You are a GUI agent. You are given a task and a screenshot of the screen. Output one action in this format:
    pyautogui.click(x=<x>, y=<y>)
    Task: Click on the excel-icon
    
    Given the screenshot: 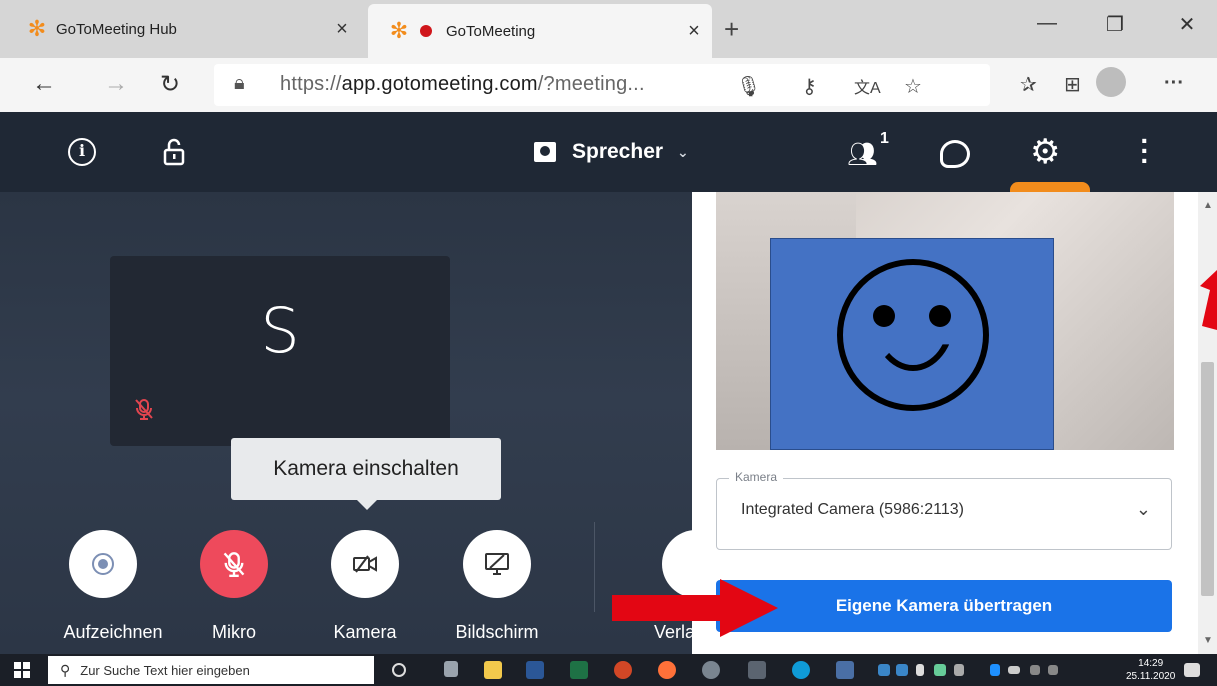 What is the action you would take?
    pyautogui.click(x=579, y=670)
    